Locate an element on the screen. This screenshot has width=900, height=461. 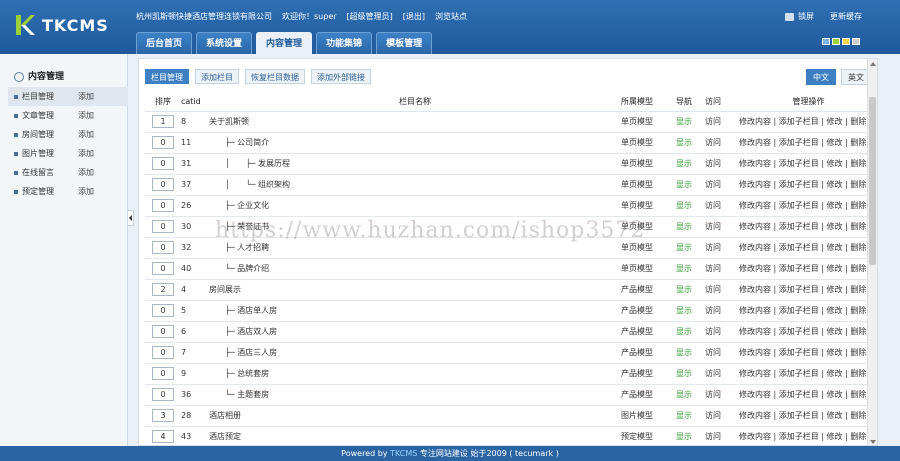
vertical-scrollbar is located at coordinates (872, 252).